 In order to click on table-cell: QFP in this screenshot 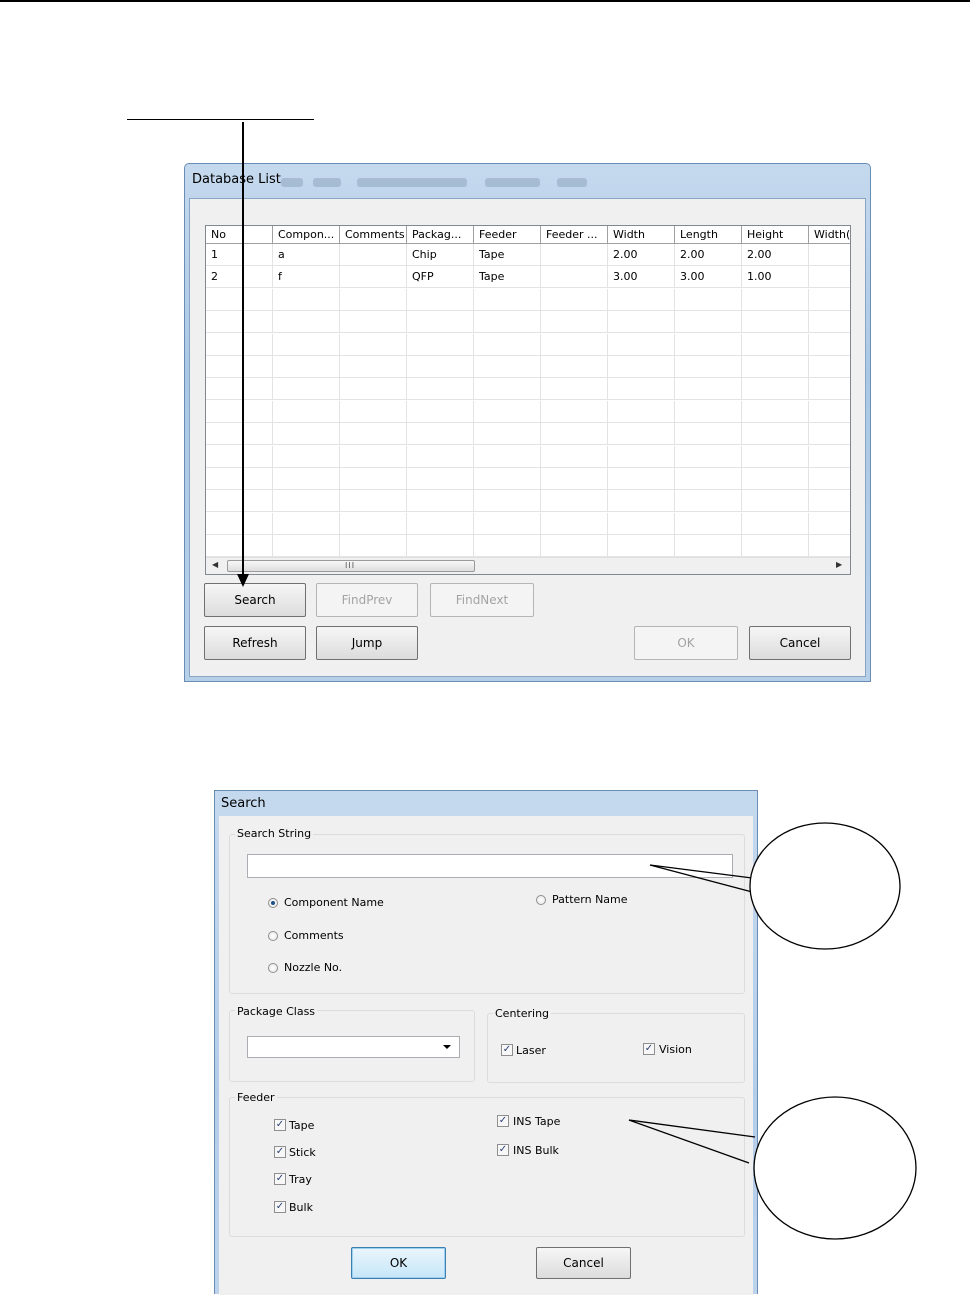, I will do `click(440, 277)`.